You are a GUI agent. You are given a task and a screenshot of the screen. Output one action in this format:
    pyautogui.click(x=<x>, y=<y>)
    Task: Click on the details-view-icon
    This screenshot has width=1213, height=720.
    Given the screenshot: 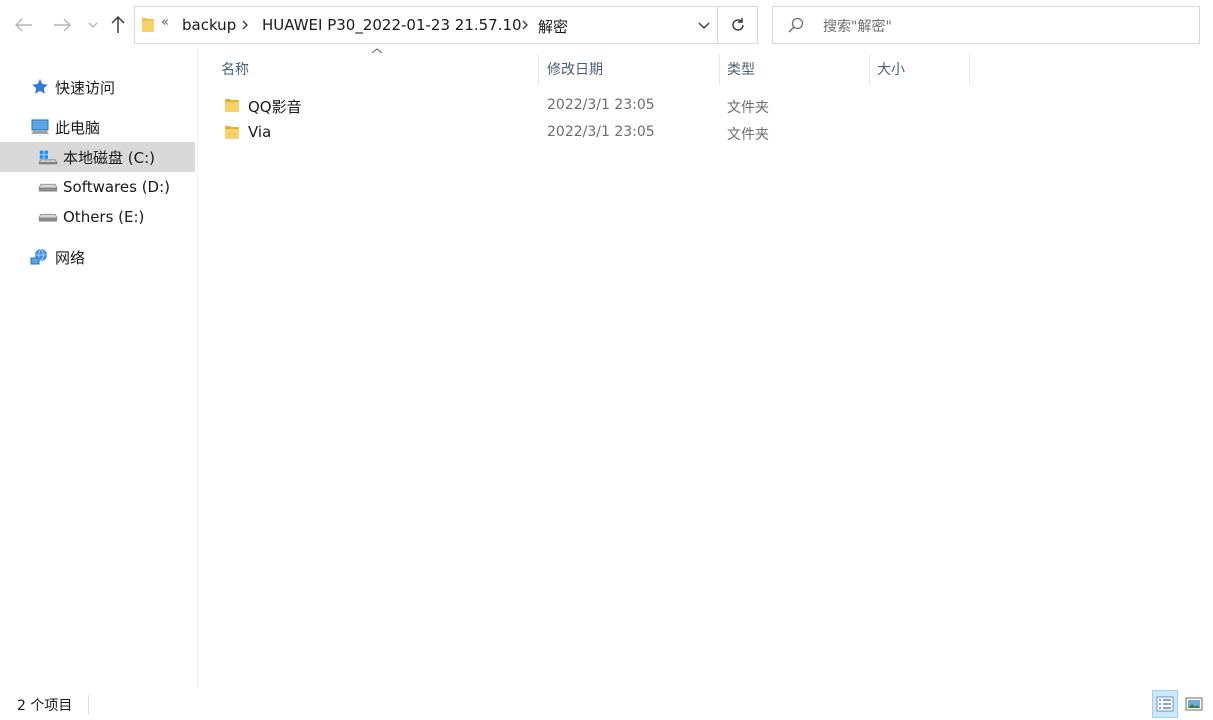 What is the action you would take?
    pyautogui.click(x=1165, y=704)
    